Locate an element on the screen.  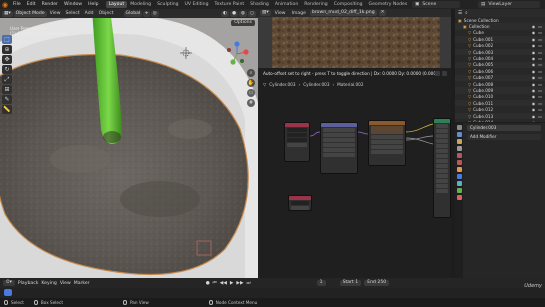
jump-start-icon: ⏮ is located at coordinates (215, 283).